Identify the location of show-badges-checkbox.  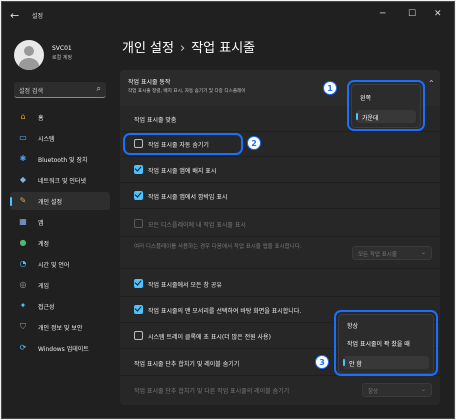
(138, 169).